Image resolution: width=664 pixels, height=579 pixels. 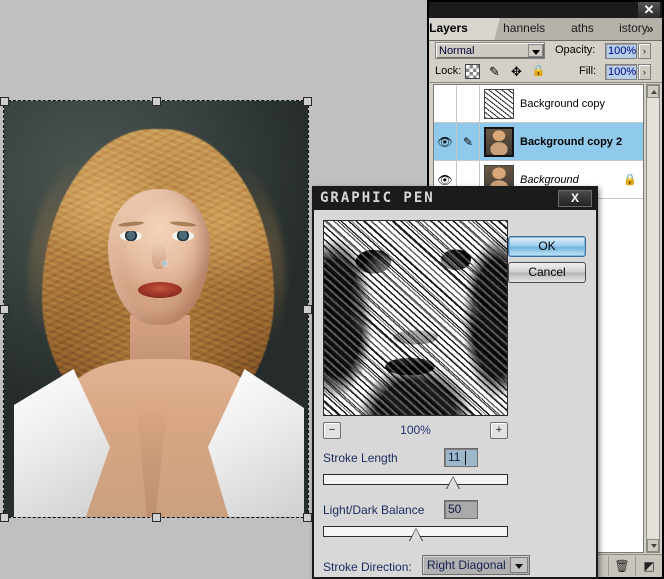 I want to click on nose-stud, so click(x=164, y=263).